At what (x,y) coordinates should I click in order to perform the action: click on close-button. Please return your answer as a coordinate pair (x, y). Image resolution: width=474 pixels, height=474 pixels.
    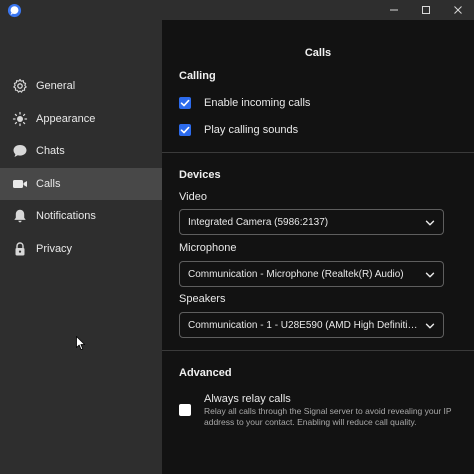
    Looking at the image, I should click on (458, 10).